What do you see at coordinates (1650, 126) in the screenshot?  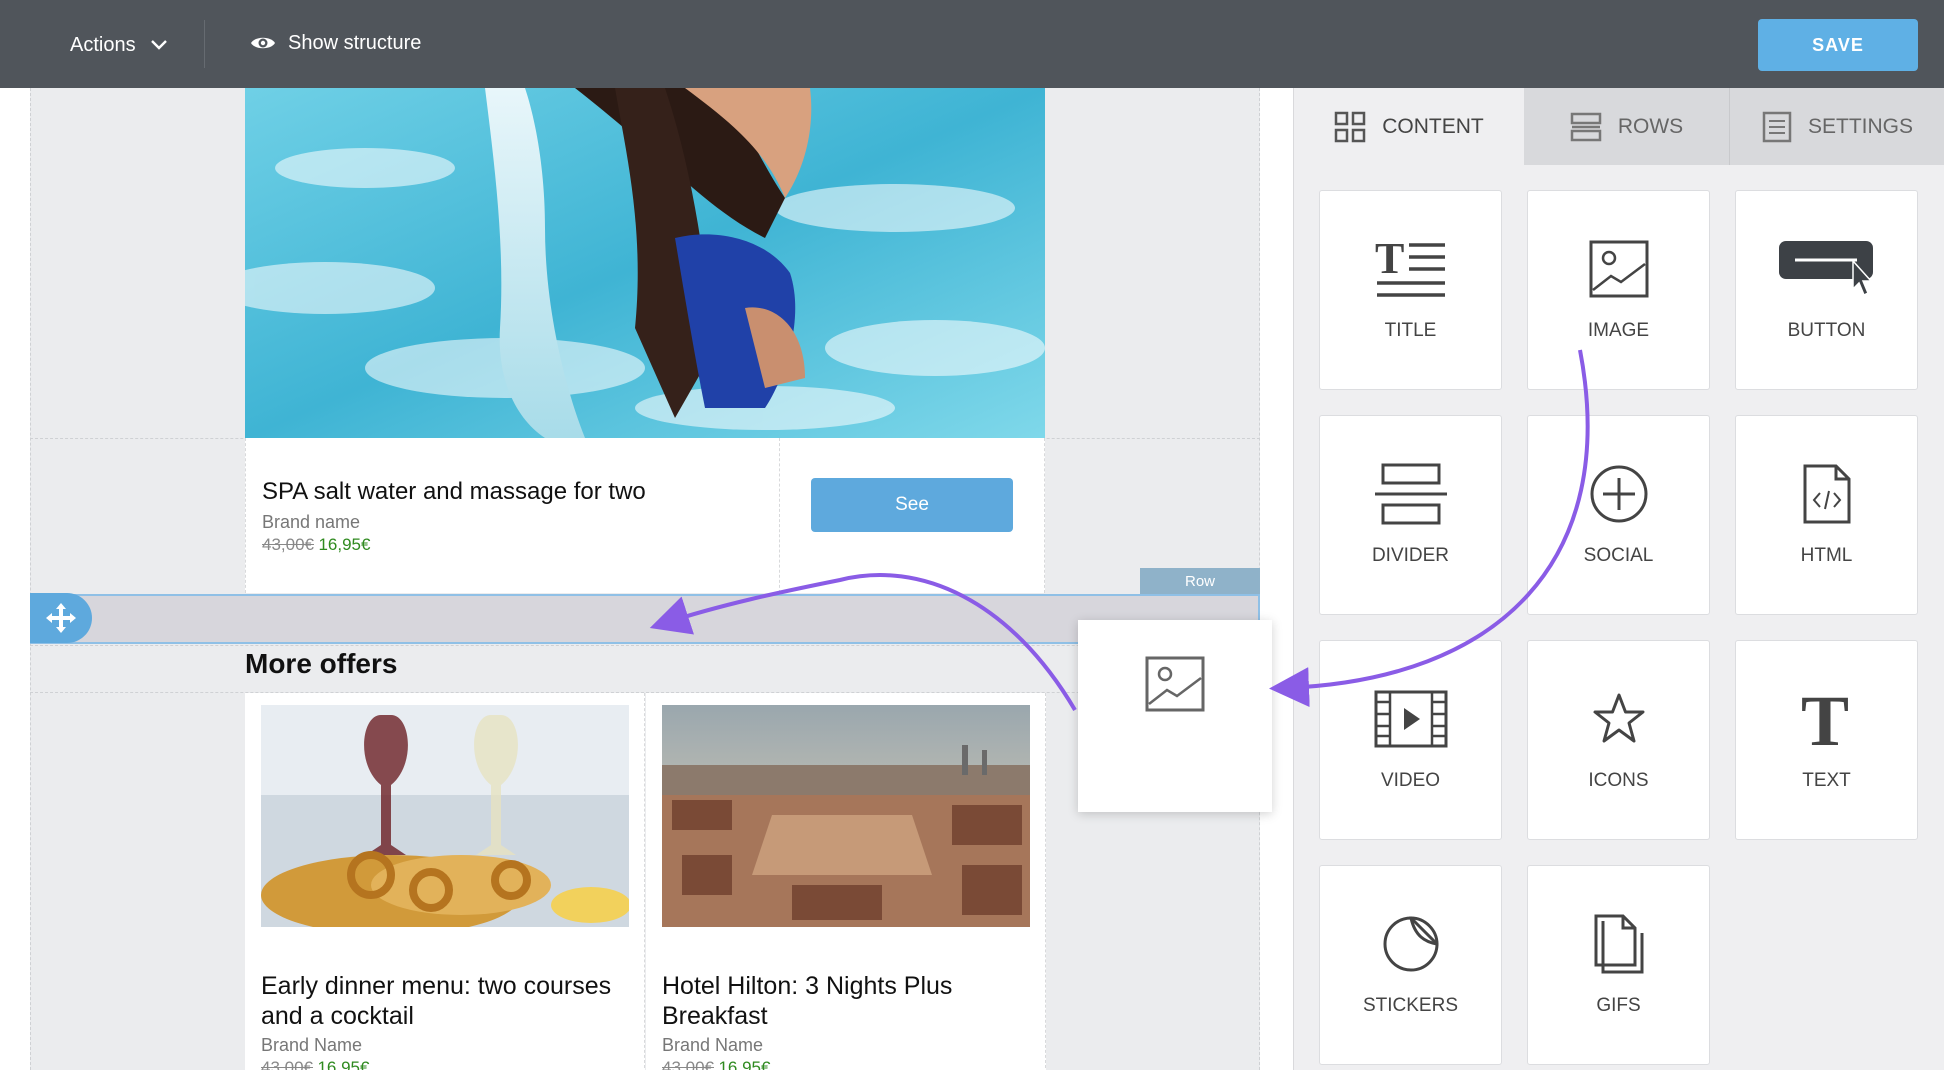 I see `tab-rows-label: ROWS` at bounding box center [1650, 126].